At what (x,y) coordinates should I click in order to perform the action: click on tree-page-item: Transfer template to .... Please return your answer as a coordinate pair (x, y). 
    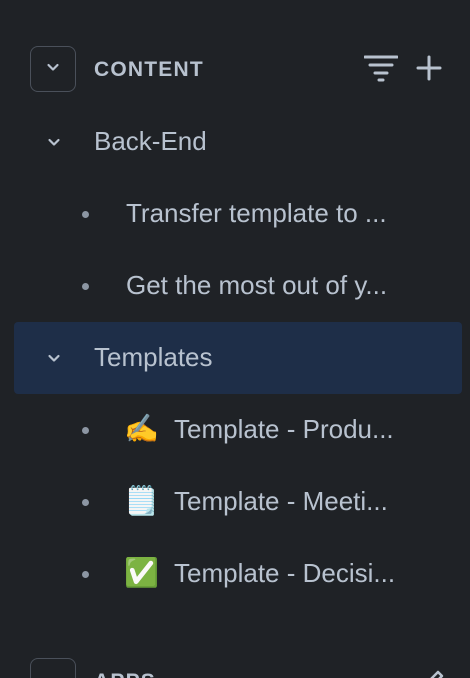
    Looking at the image, I should click on (238, 214).